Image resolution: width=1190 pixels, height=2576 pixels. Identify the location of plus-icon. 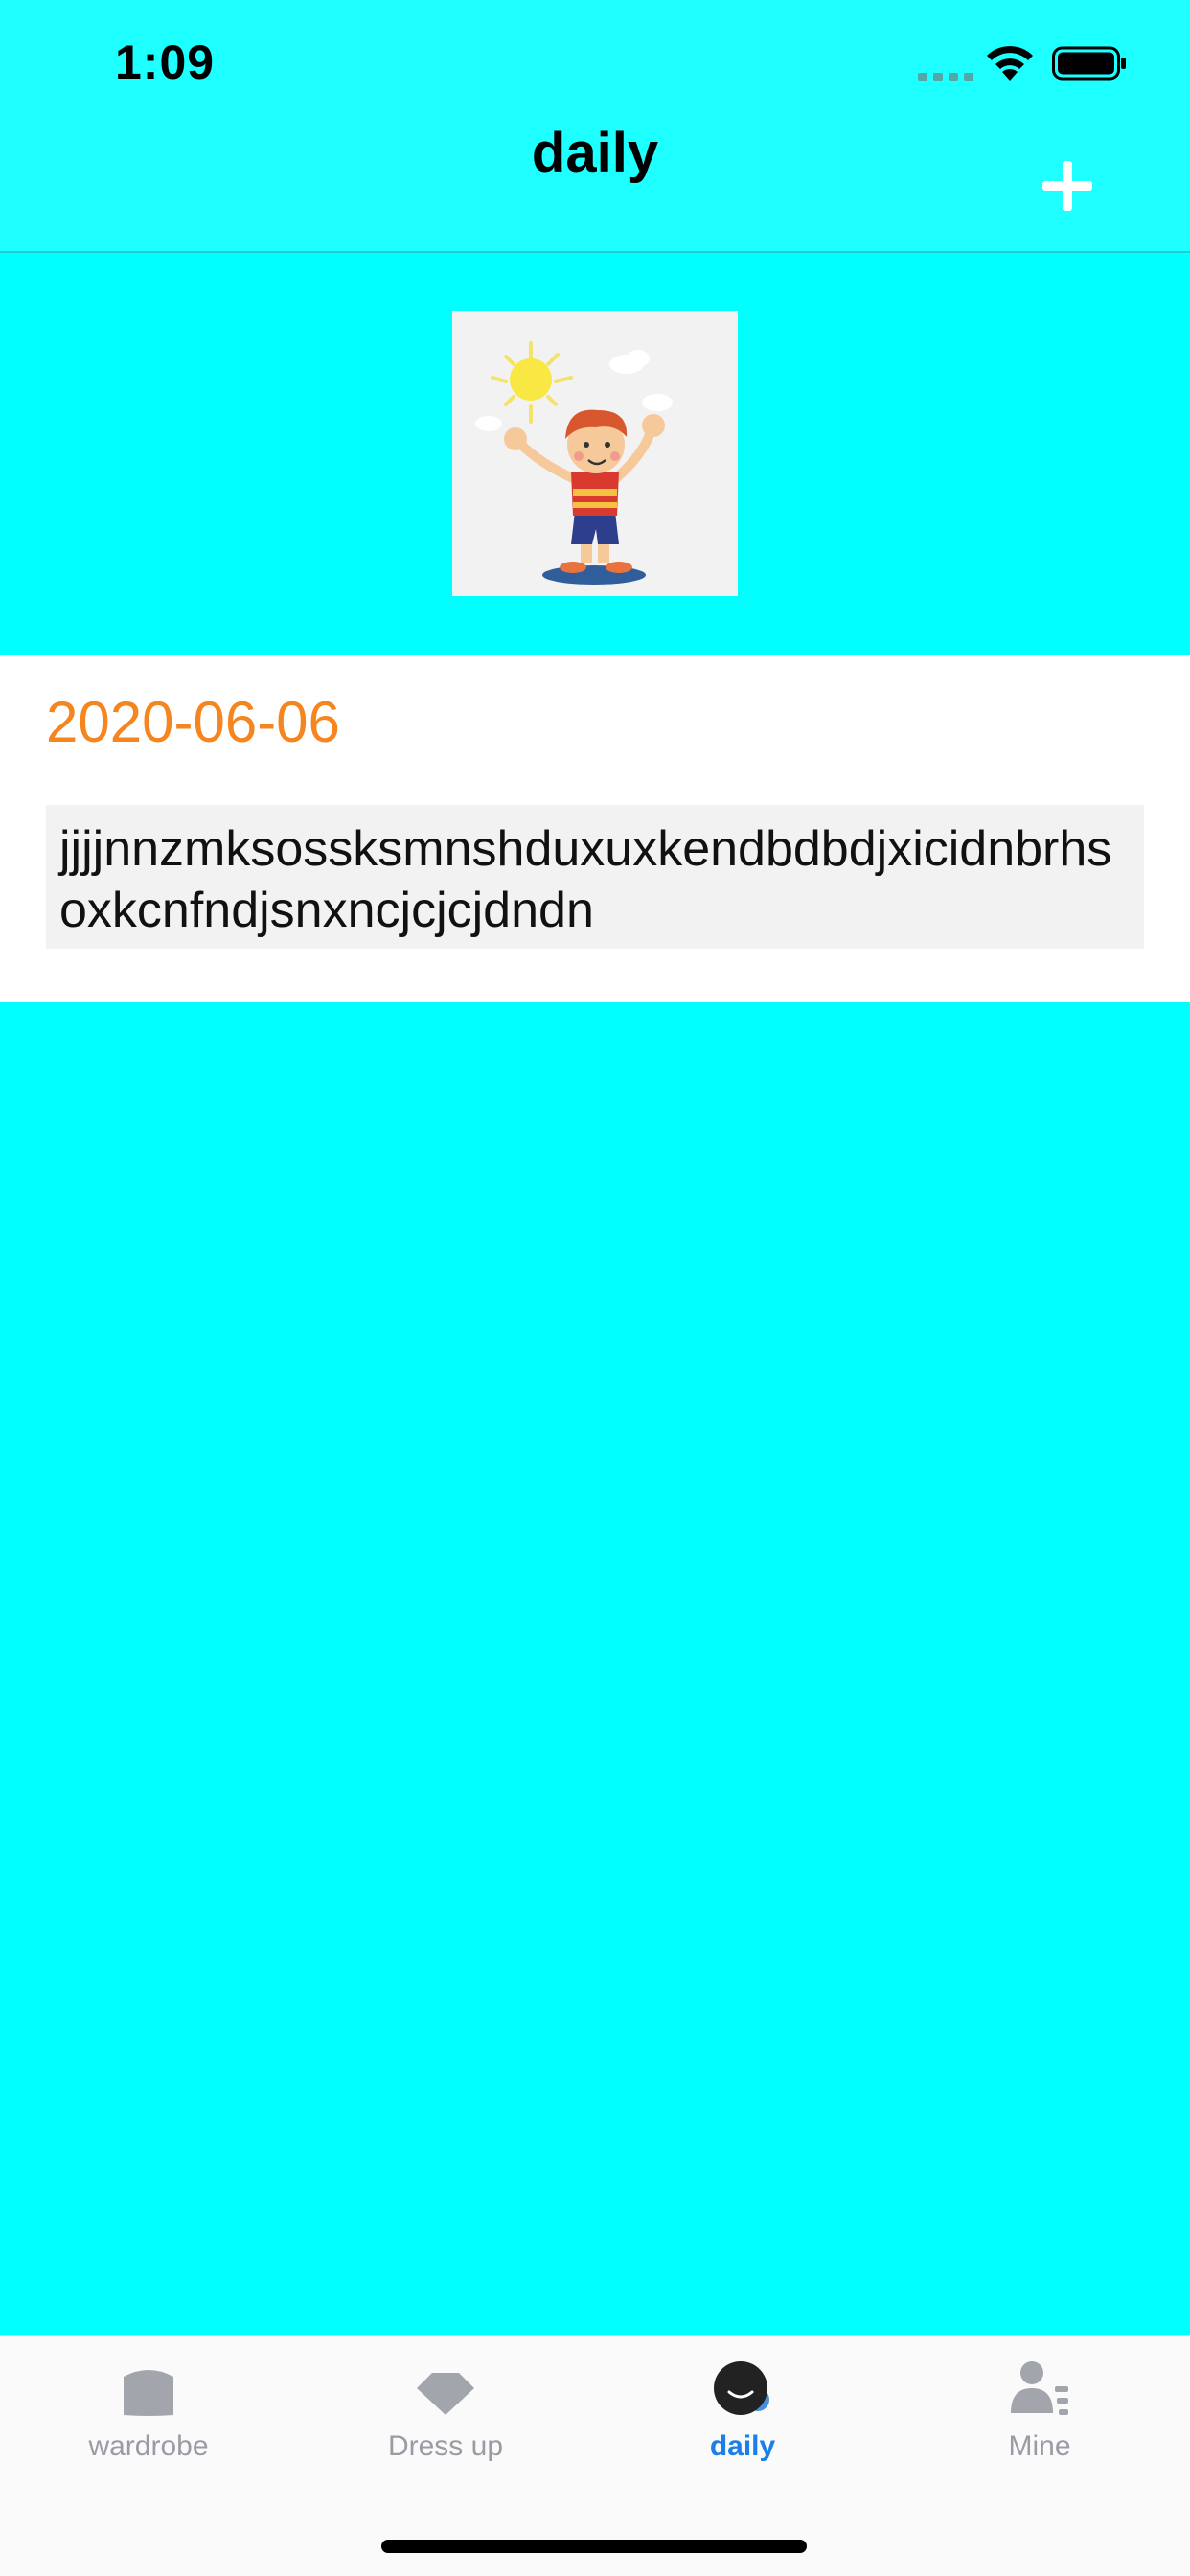
(1067, 186).